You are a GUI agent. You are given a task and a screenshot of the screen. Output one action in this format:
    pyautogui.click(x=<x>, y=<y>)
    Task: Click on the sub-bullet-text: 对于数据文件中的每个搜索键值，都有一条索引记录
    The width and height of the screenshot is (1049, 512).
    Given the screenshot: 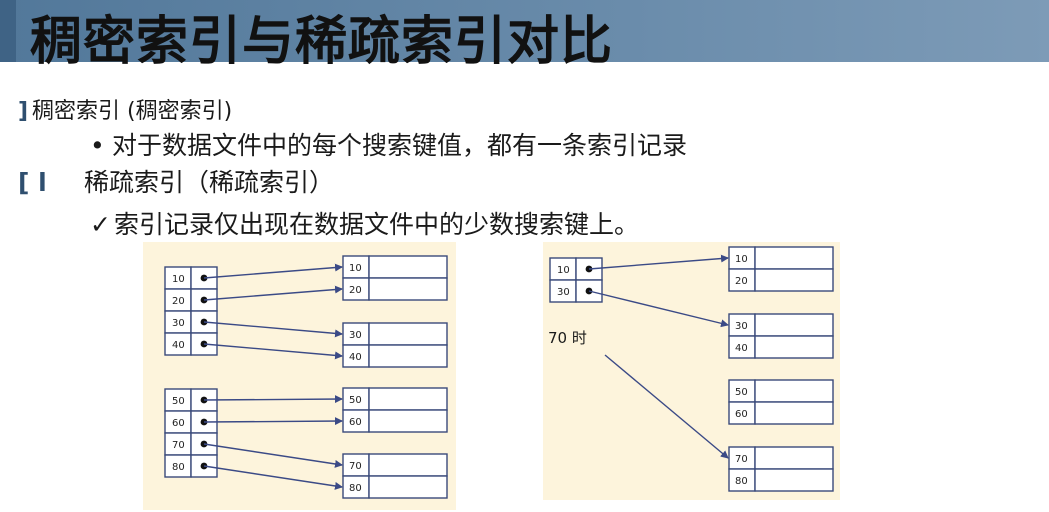 What is the action you would take?
    pyautogui.click(x=400, y=145)
    